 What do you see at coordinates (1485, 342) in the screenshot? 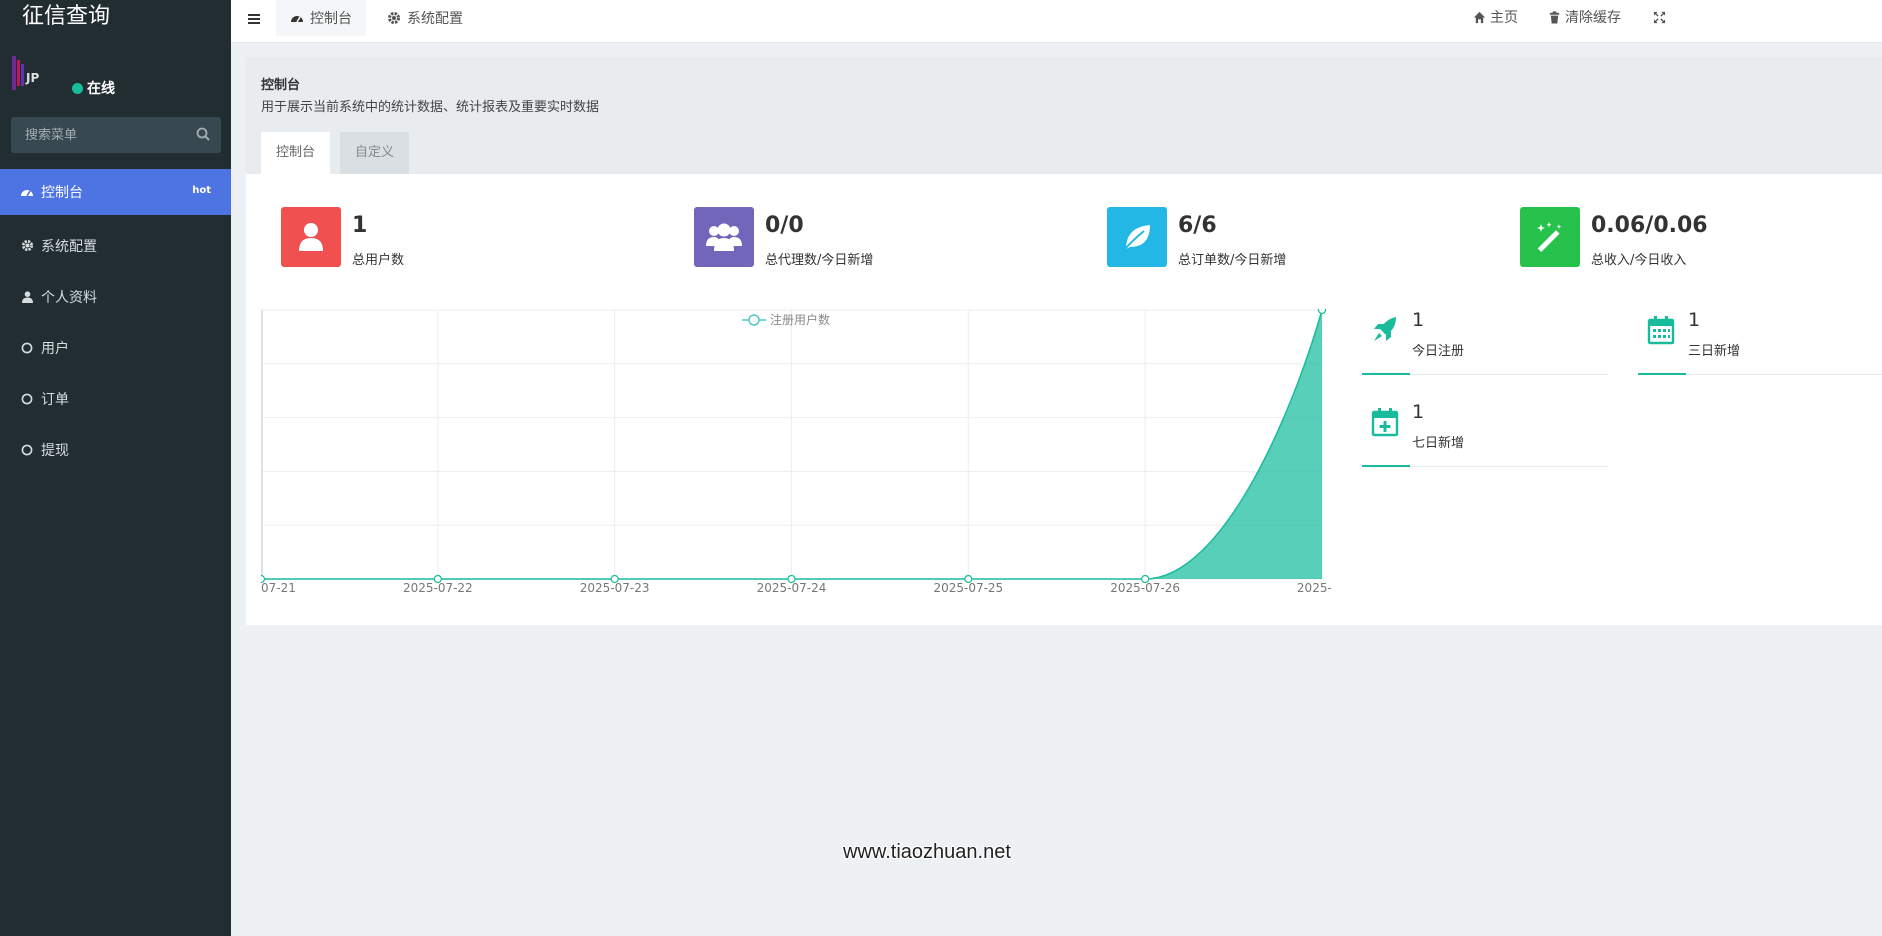
I see `mini-stat-today: 1 今日注册` at bounding box center [1485, 342].